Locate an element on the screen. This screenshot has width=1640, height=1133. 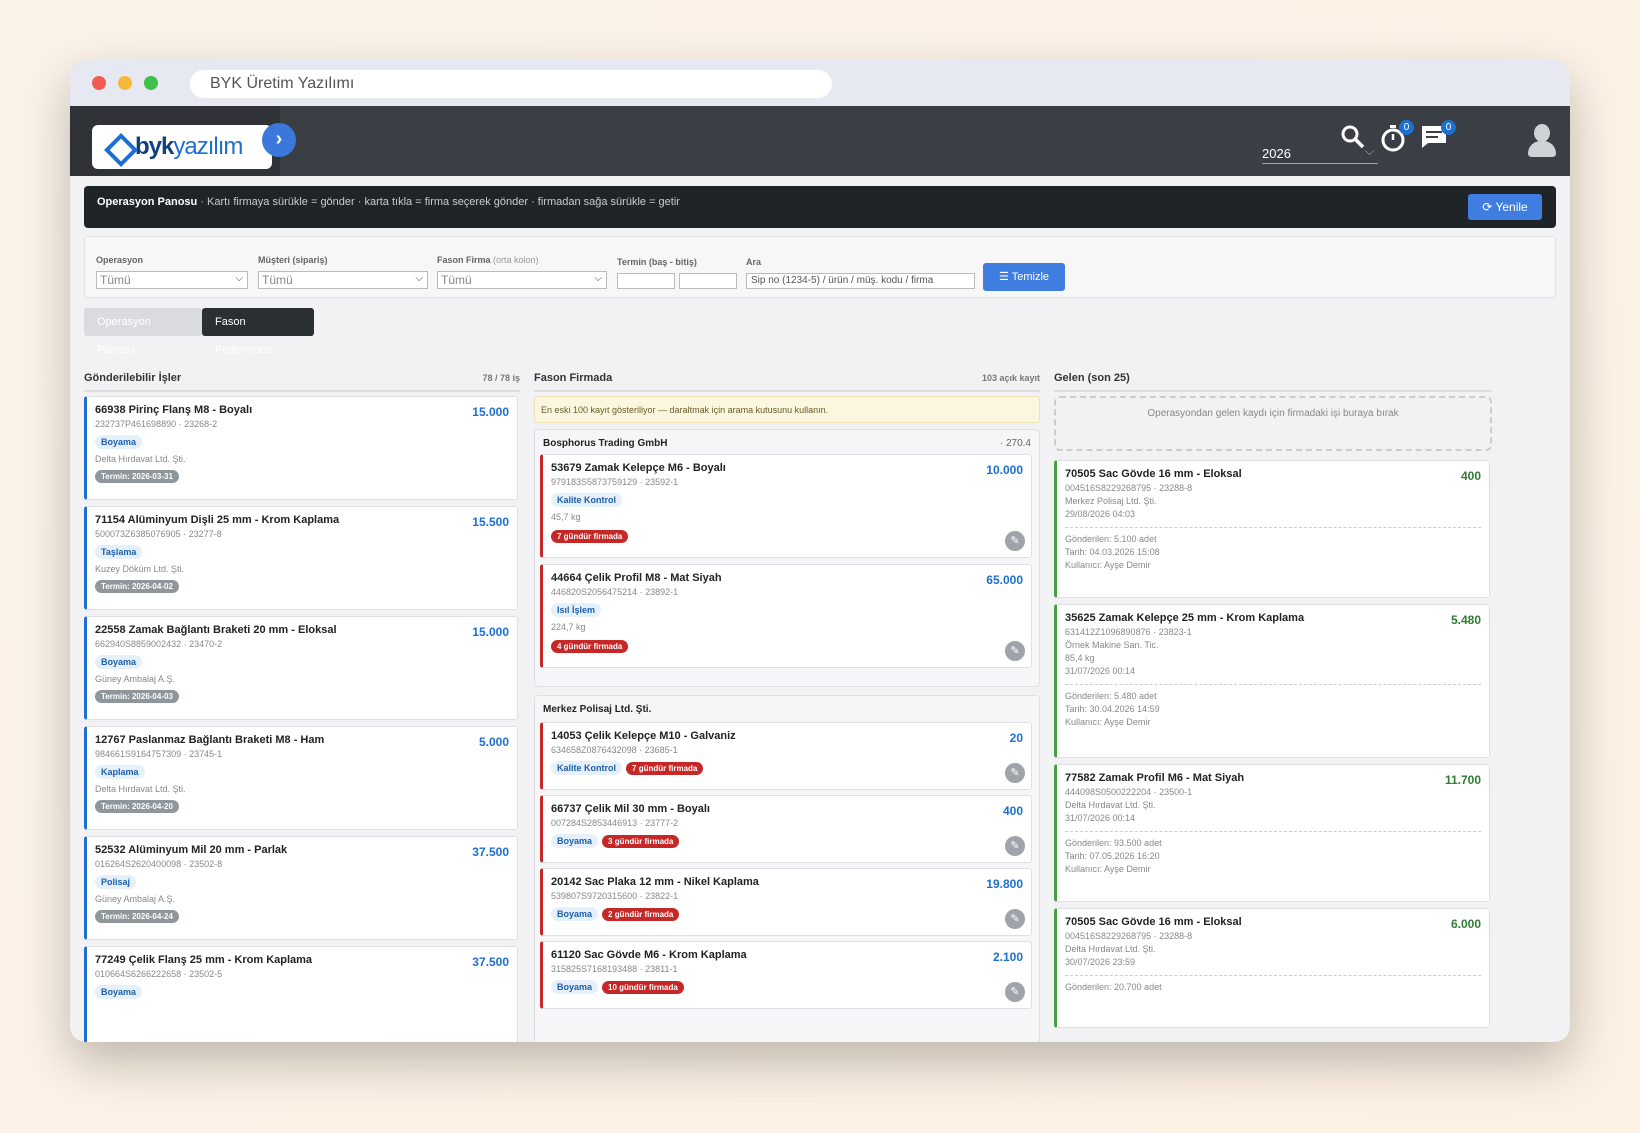
job-quantity: 400 is located at coordinates (1012, 811).